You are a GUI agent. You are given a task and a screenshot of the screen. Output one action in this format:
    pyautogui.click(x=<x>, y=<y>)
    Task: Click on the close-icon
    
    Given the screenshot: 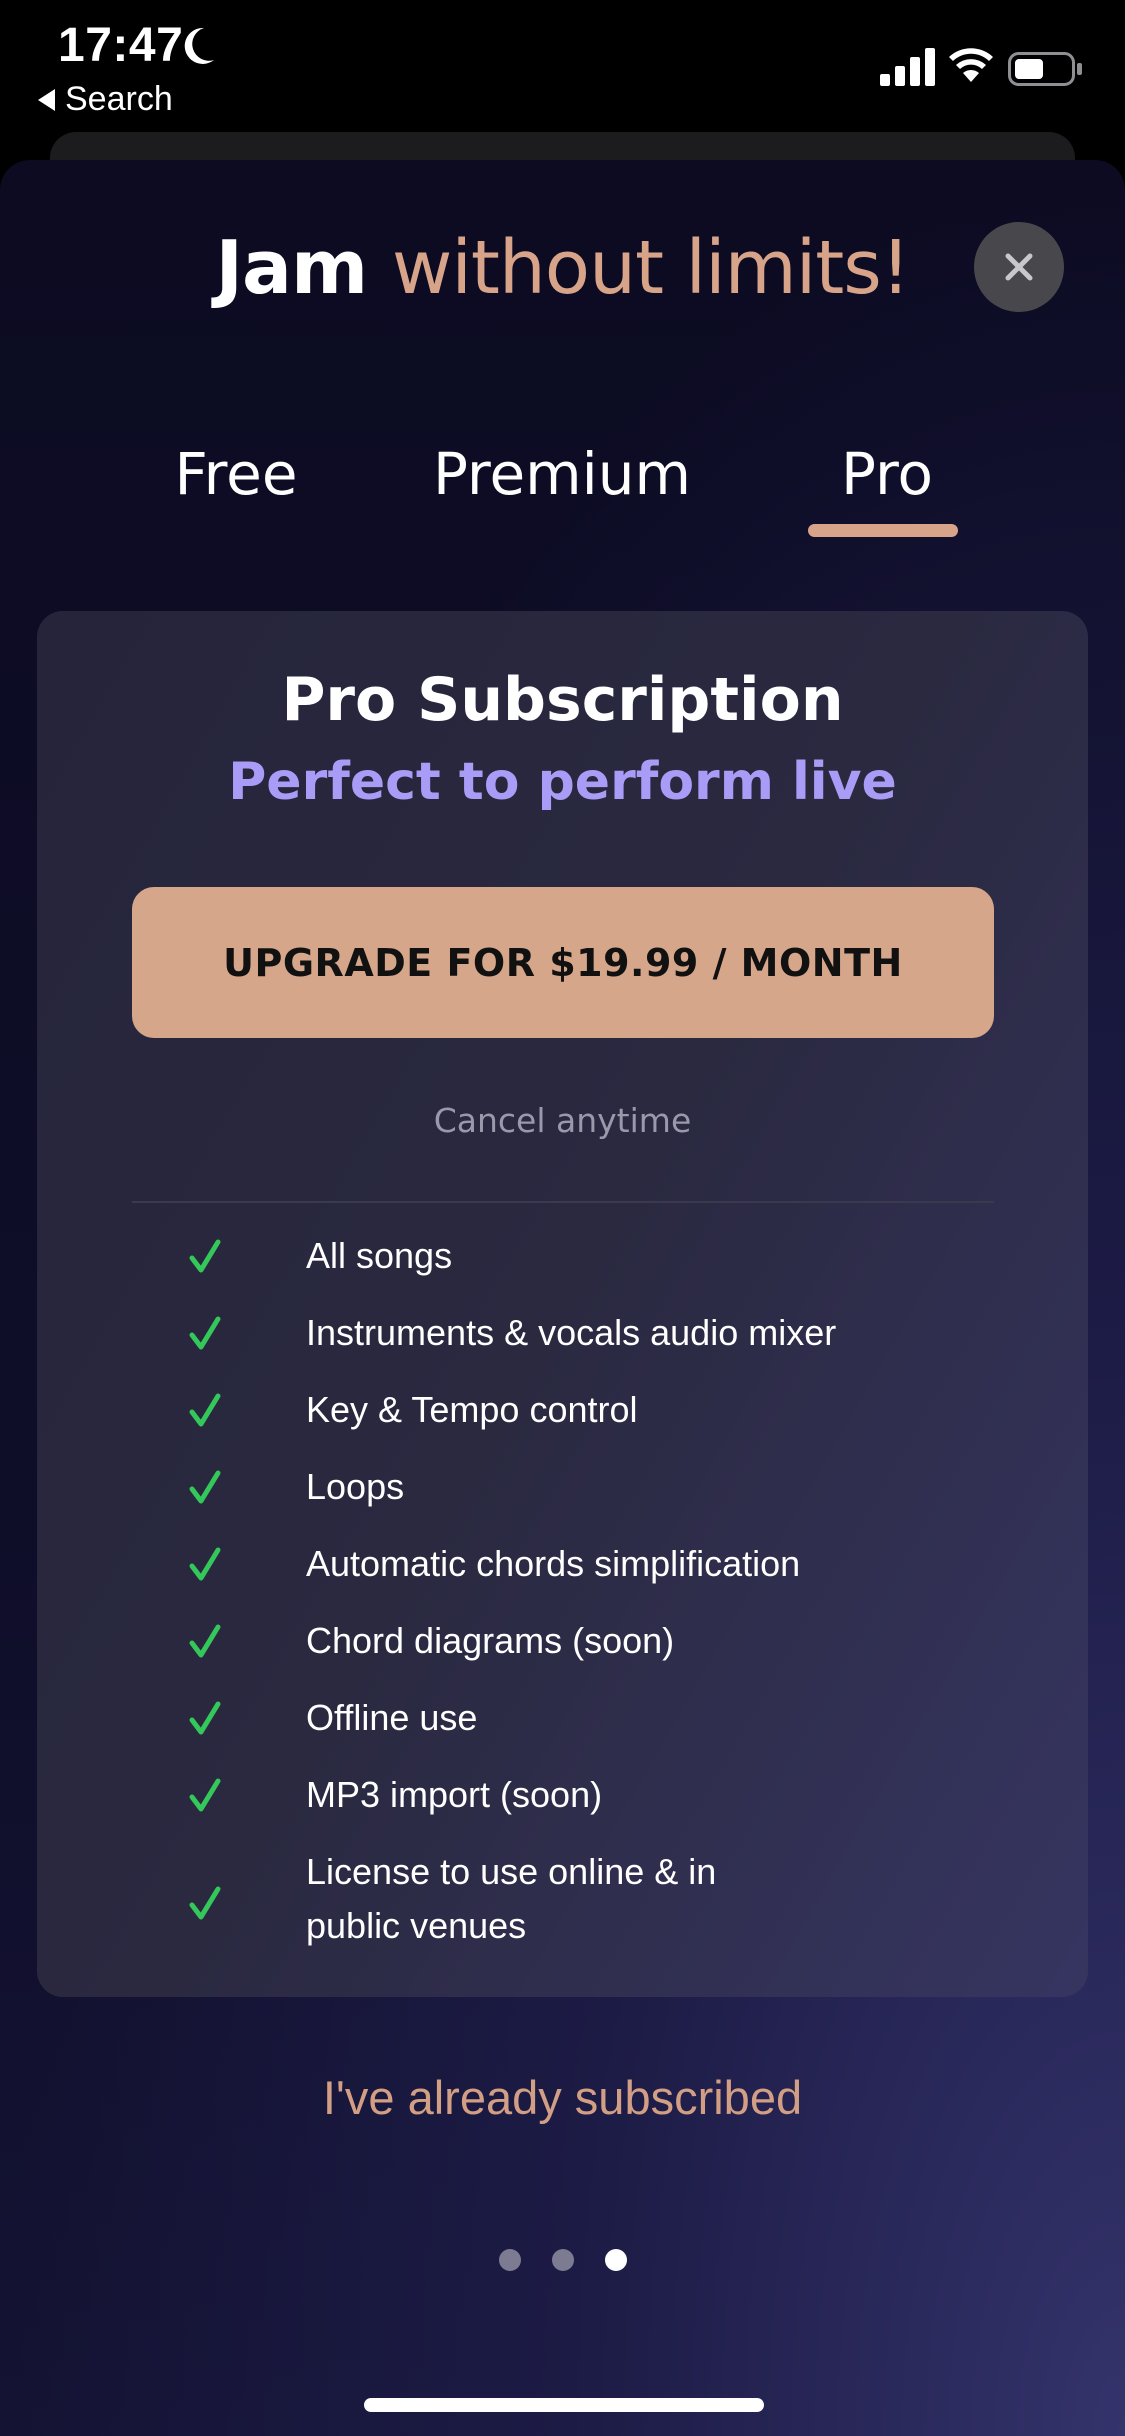 What is the action you would take?
    pyautogui.click(x=1019, y=267)
    